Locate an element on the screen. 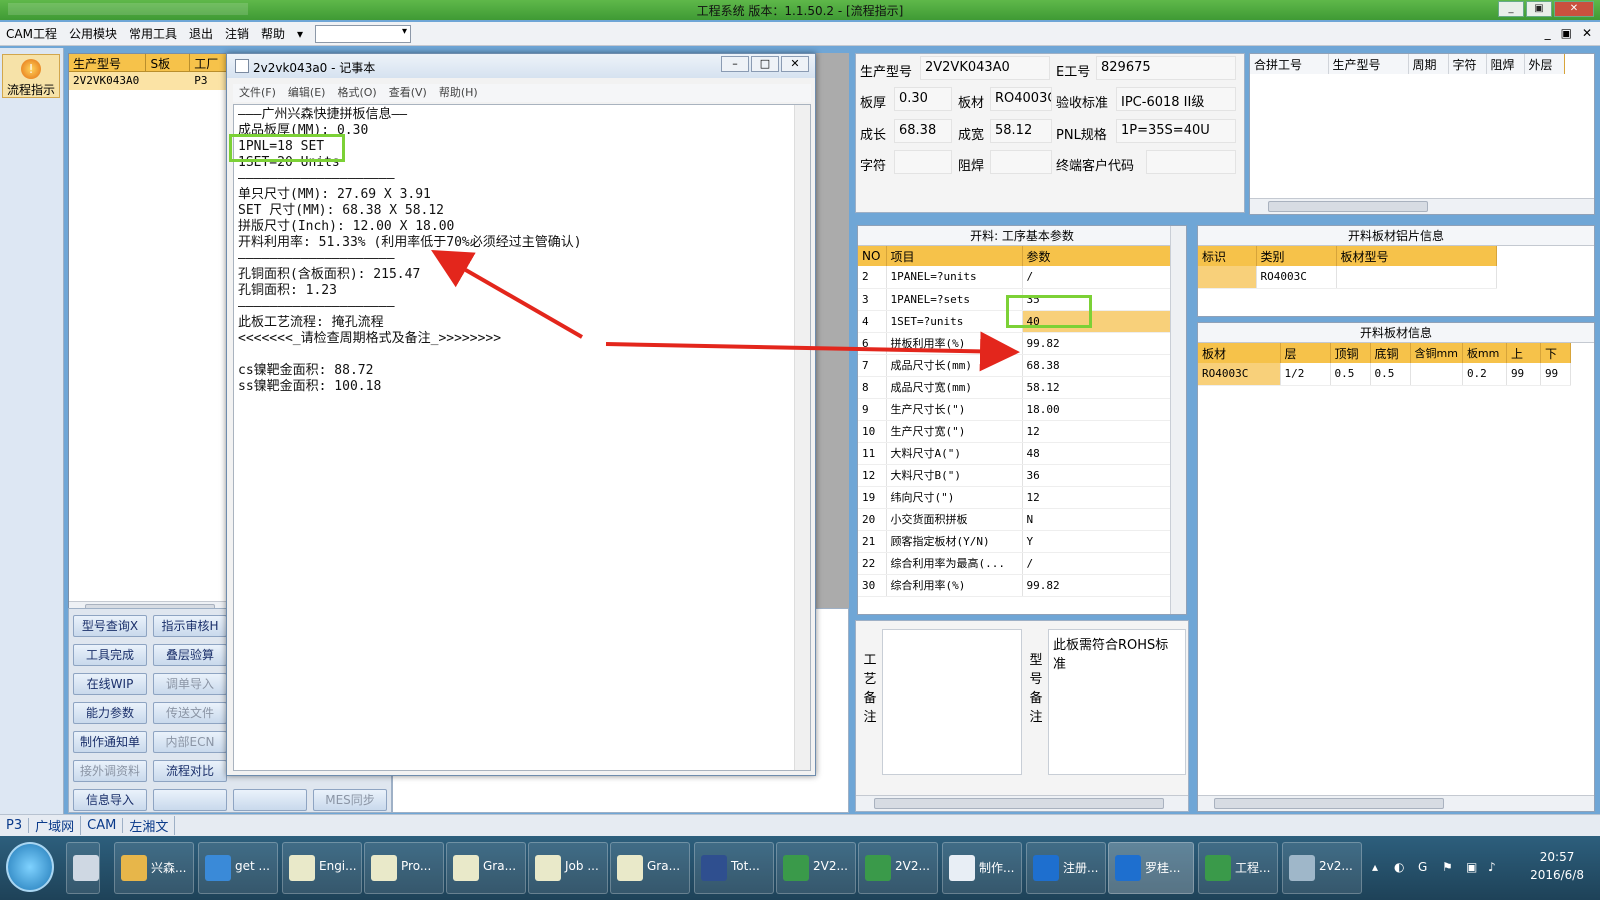 This screenshot has width=1600, height=900. arrow-to-utilization-param is located at coordinates (812, 351).